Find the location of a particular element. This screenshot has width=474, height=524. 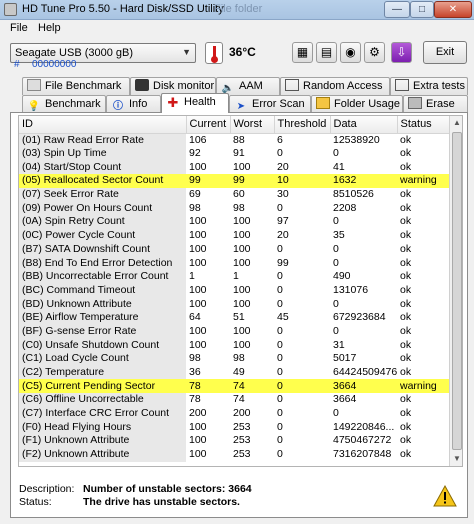

table-row: (03) Spin Up Time 92 91 0 0 ok is located at coordinates (234, 153).